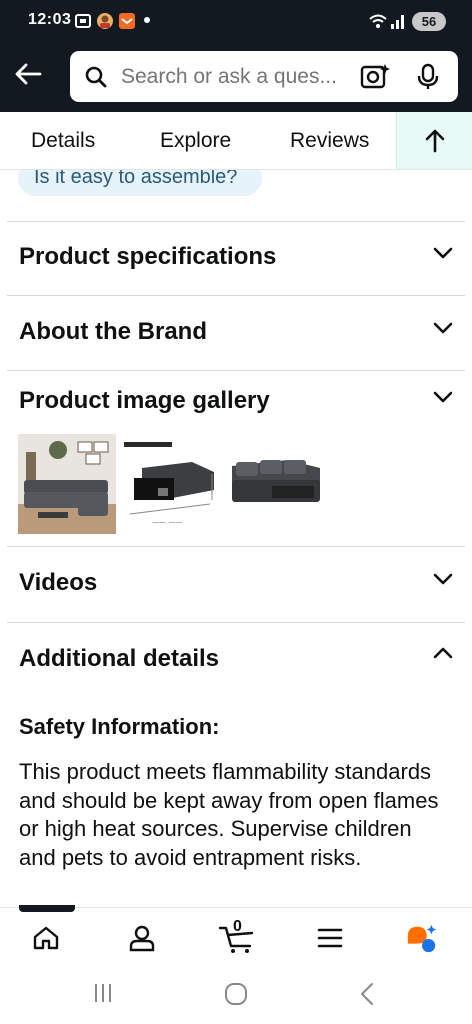 The height and width of the screenshot is (1024, 472). I want to click on menu-icon, so click(330, 938).